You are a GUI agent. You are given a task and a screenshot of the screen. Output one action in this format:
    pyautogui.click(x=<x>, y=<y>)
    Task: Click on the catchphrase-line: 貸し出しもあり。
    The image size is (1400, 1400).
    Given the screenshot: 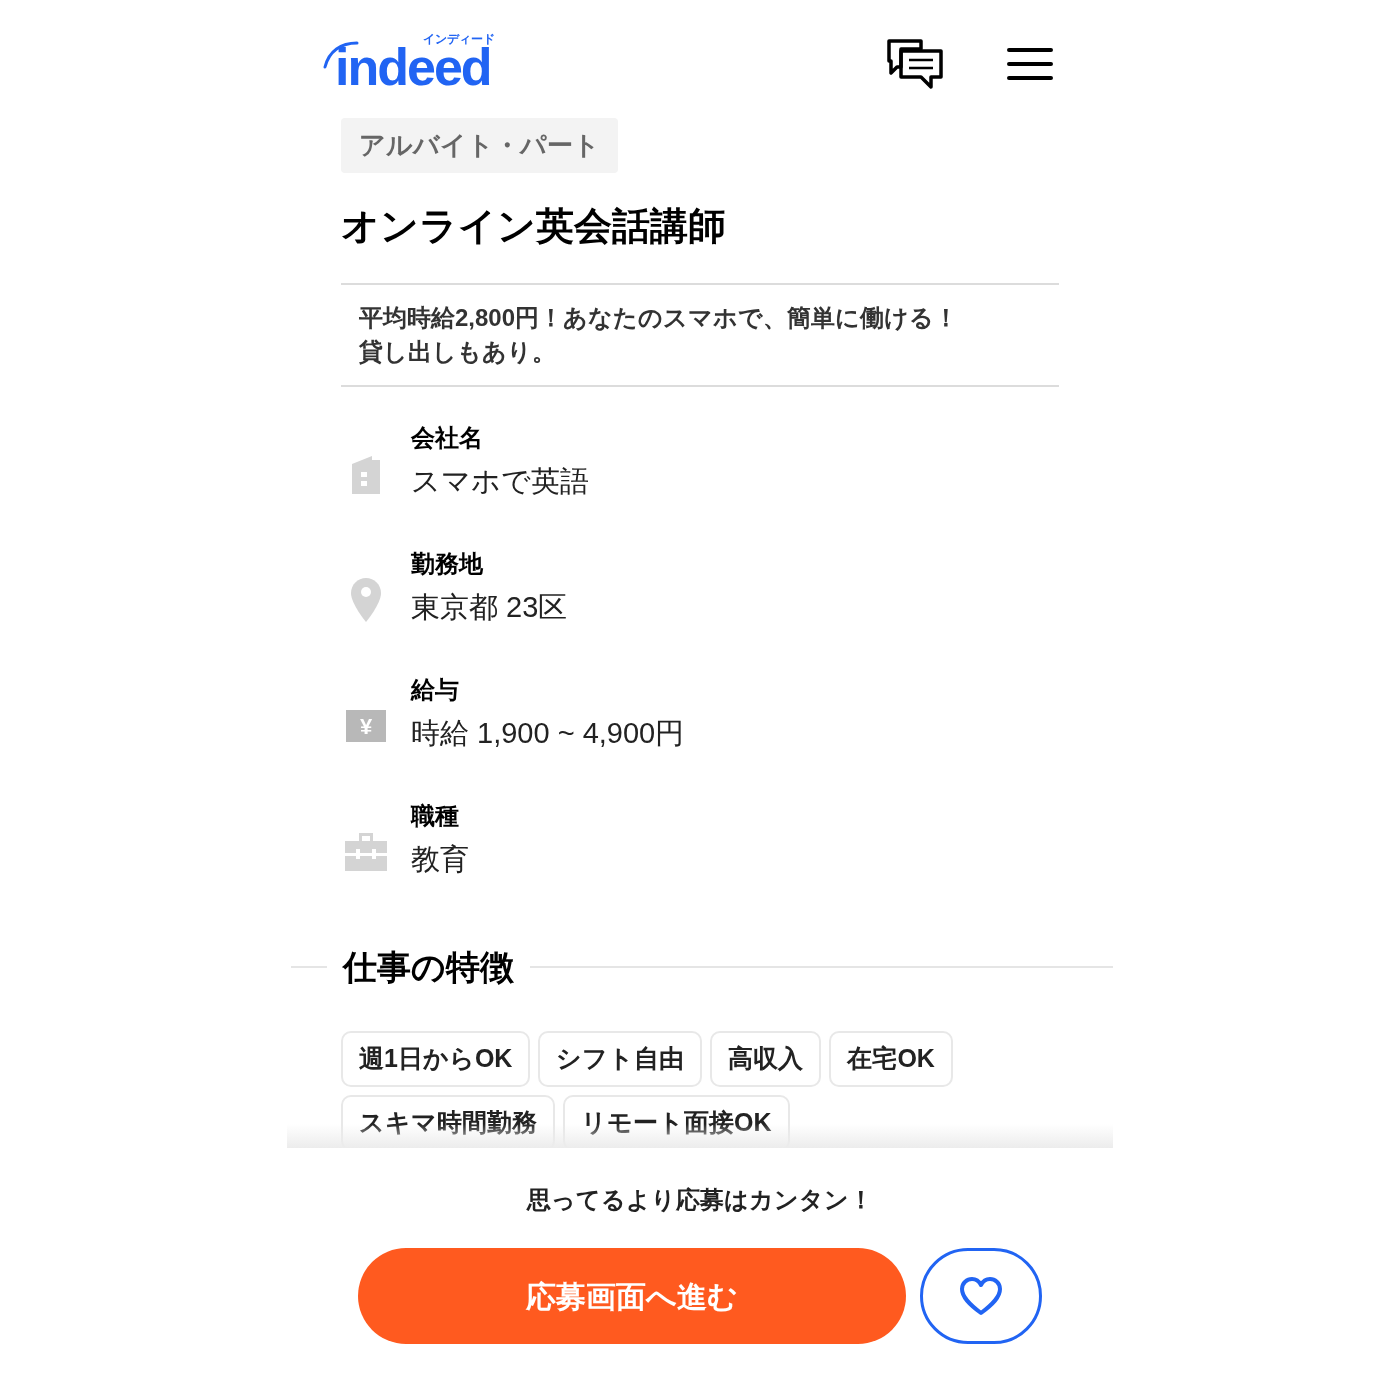 What is the action you would take?
    pyautogui.click(x=458, y=351)
    